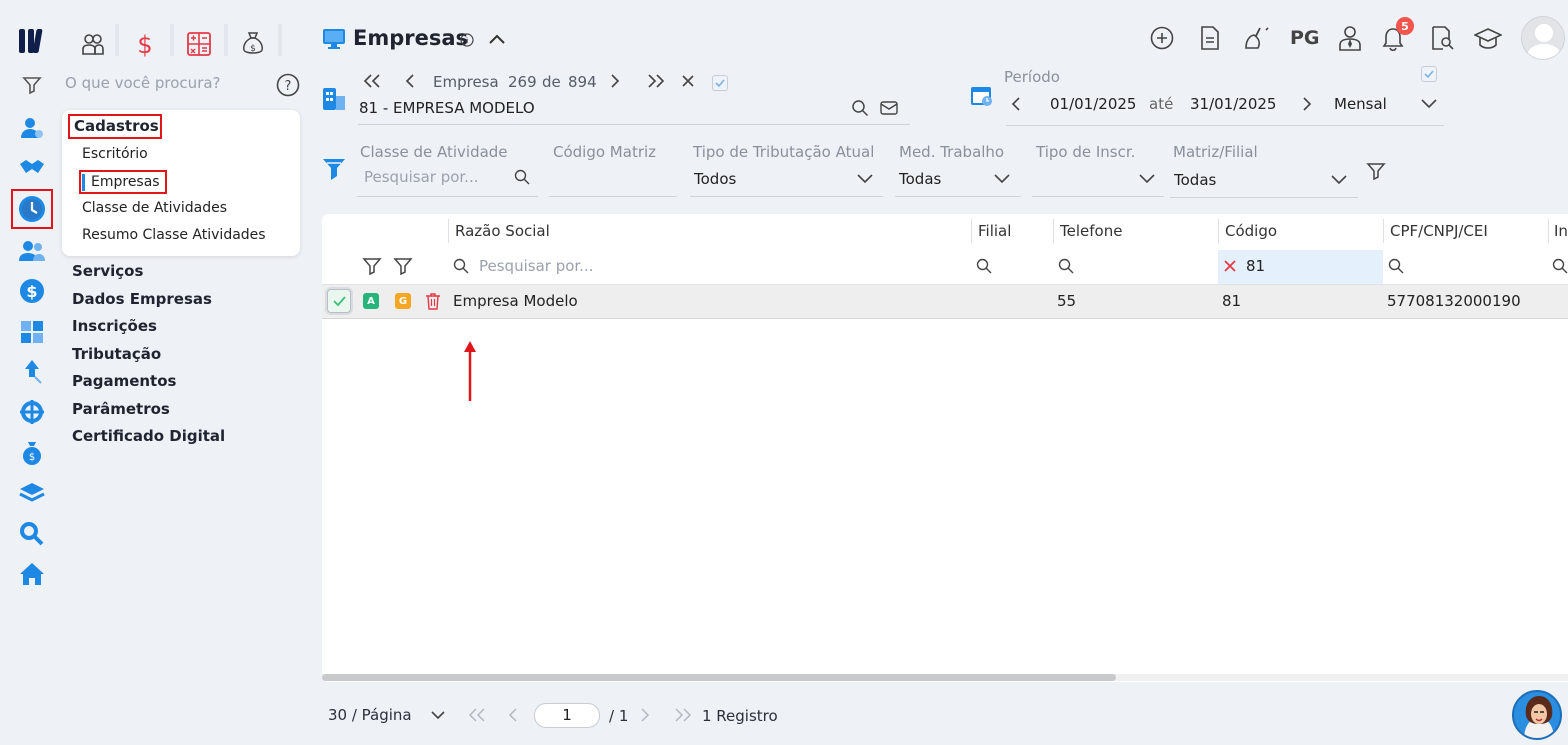 The height and width of the screenshot is (745, 1568). Describe the element at coordinates (32, 574) in the screenshot. I see `home-icon` at that location.